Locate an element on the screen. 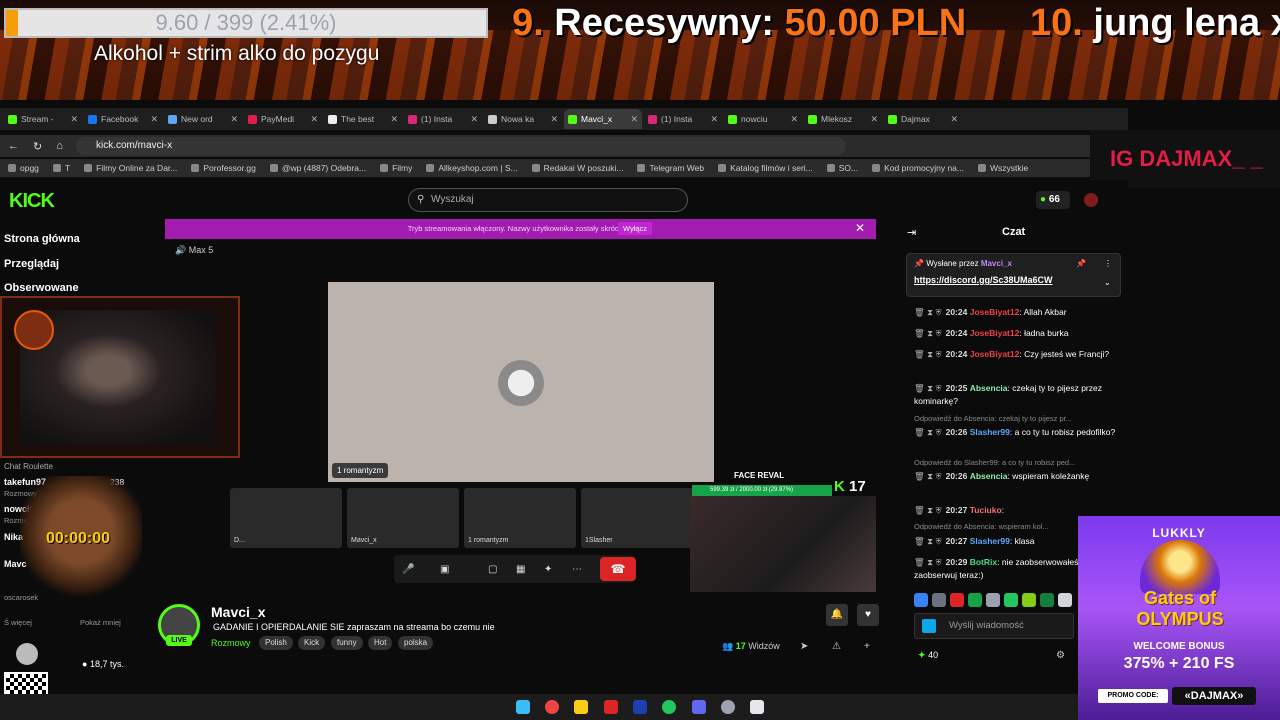 The height and width of the screenshot is (720, 1280). more-icon: ⋯ is located at coordinates (577, 569).